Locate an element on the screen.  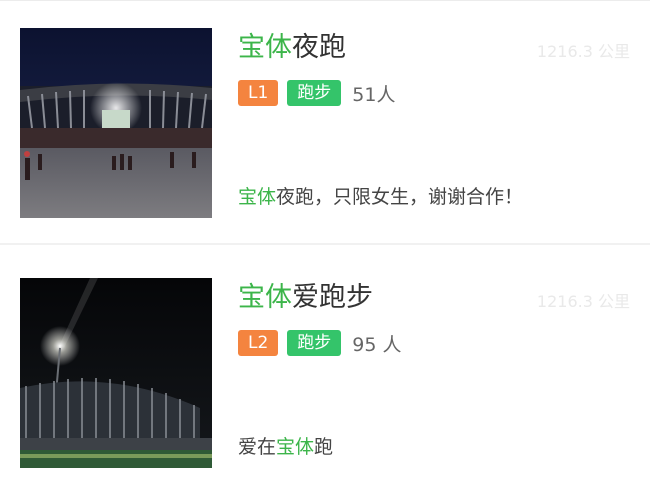
group-description-1: 宝体夜跑，只限女生，谢谢合作！ is located at coordinates (380, 195).